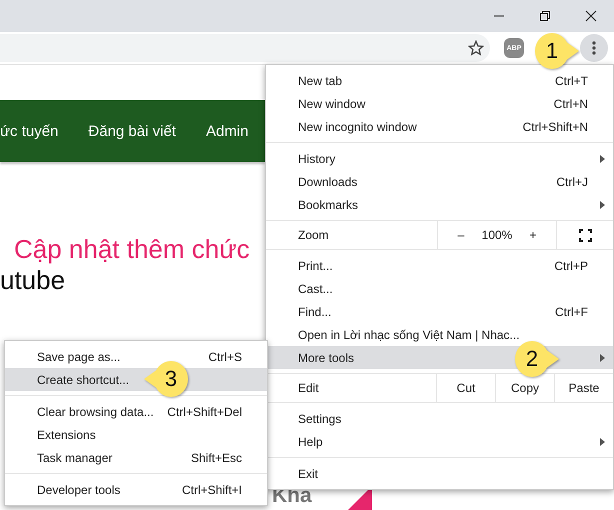  Describe the element at coordinates (227, 131) in the screenshot. I see `nav-link: Admin` at that location.